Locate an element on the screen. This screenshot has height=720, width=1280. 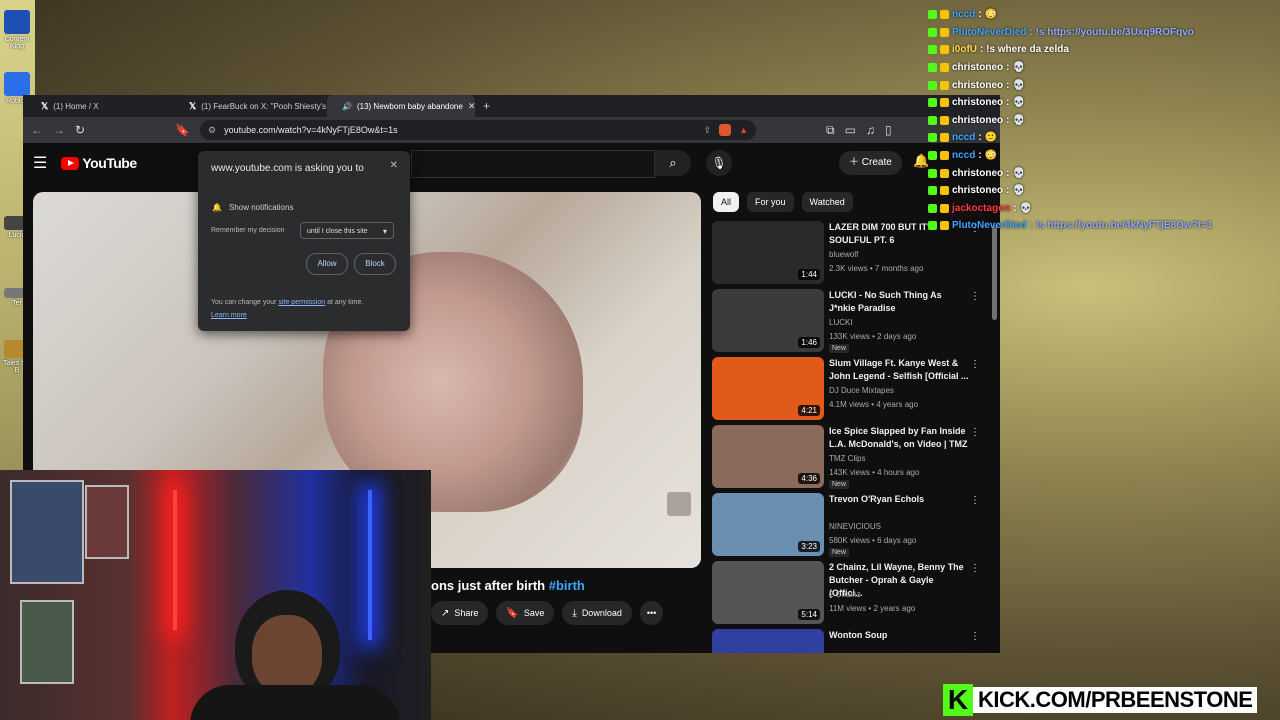
new-tab-button: + is located at coordinates (486, 106).